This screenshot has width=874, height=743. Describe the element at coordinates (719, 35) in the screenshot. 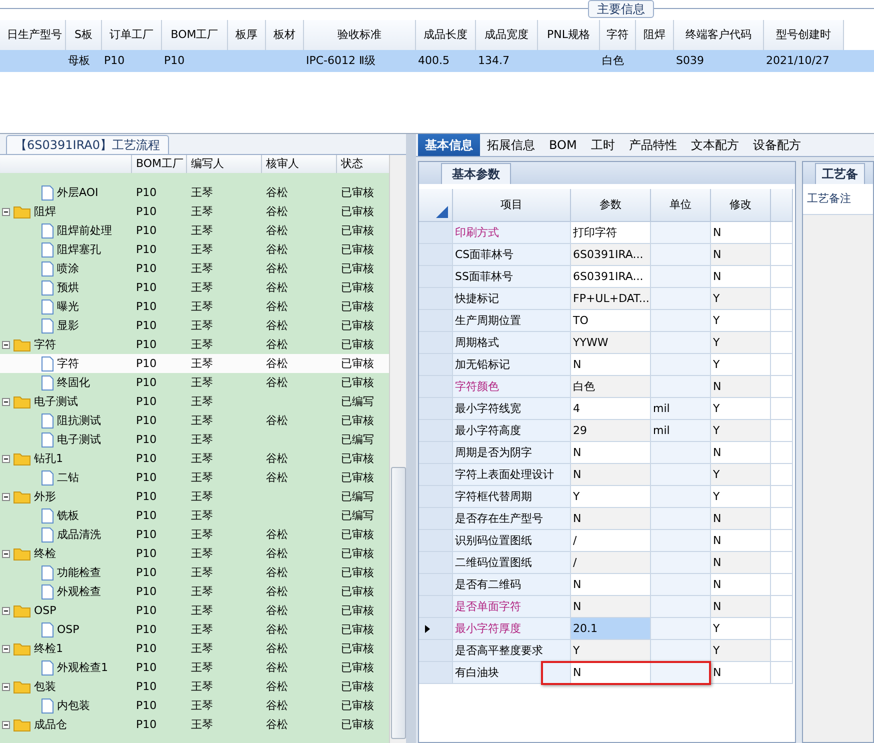

I see `column-header: 终端客户代码` at that location.